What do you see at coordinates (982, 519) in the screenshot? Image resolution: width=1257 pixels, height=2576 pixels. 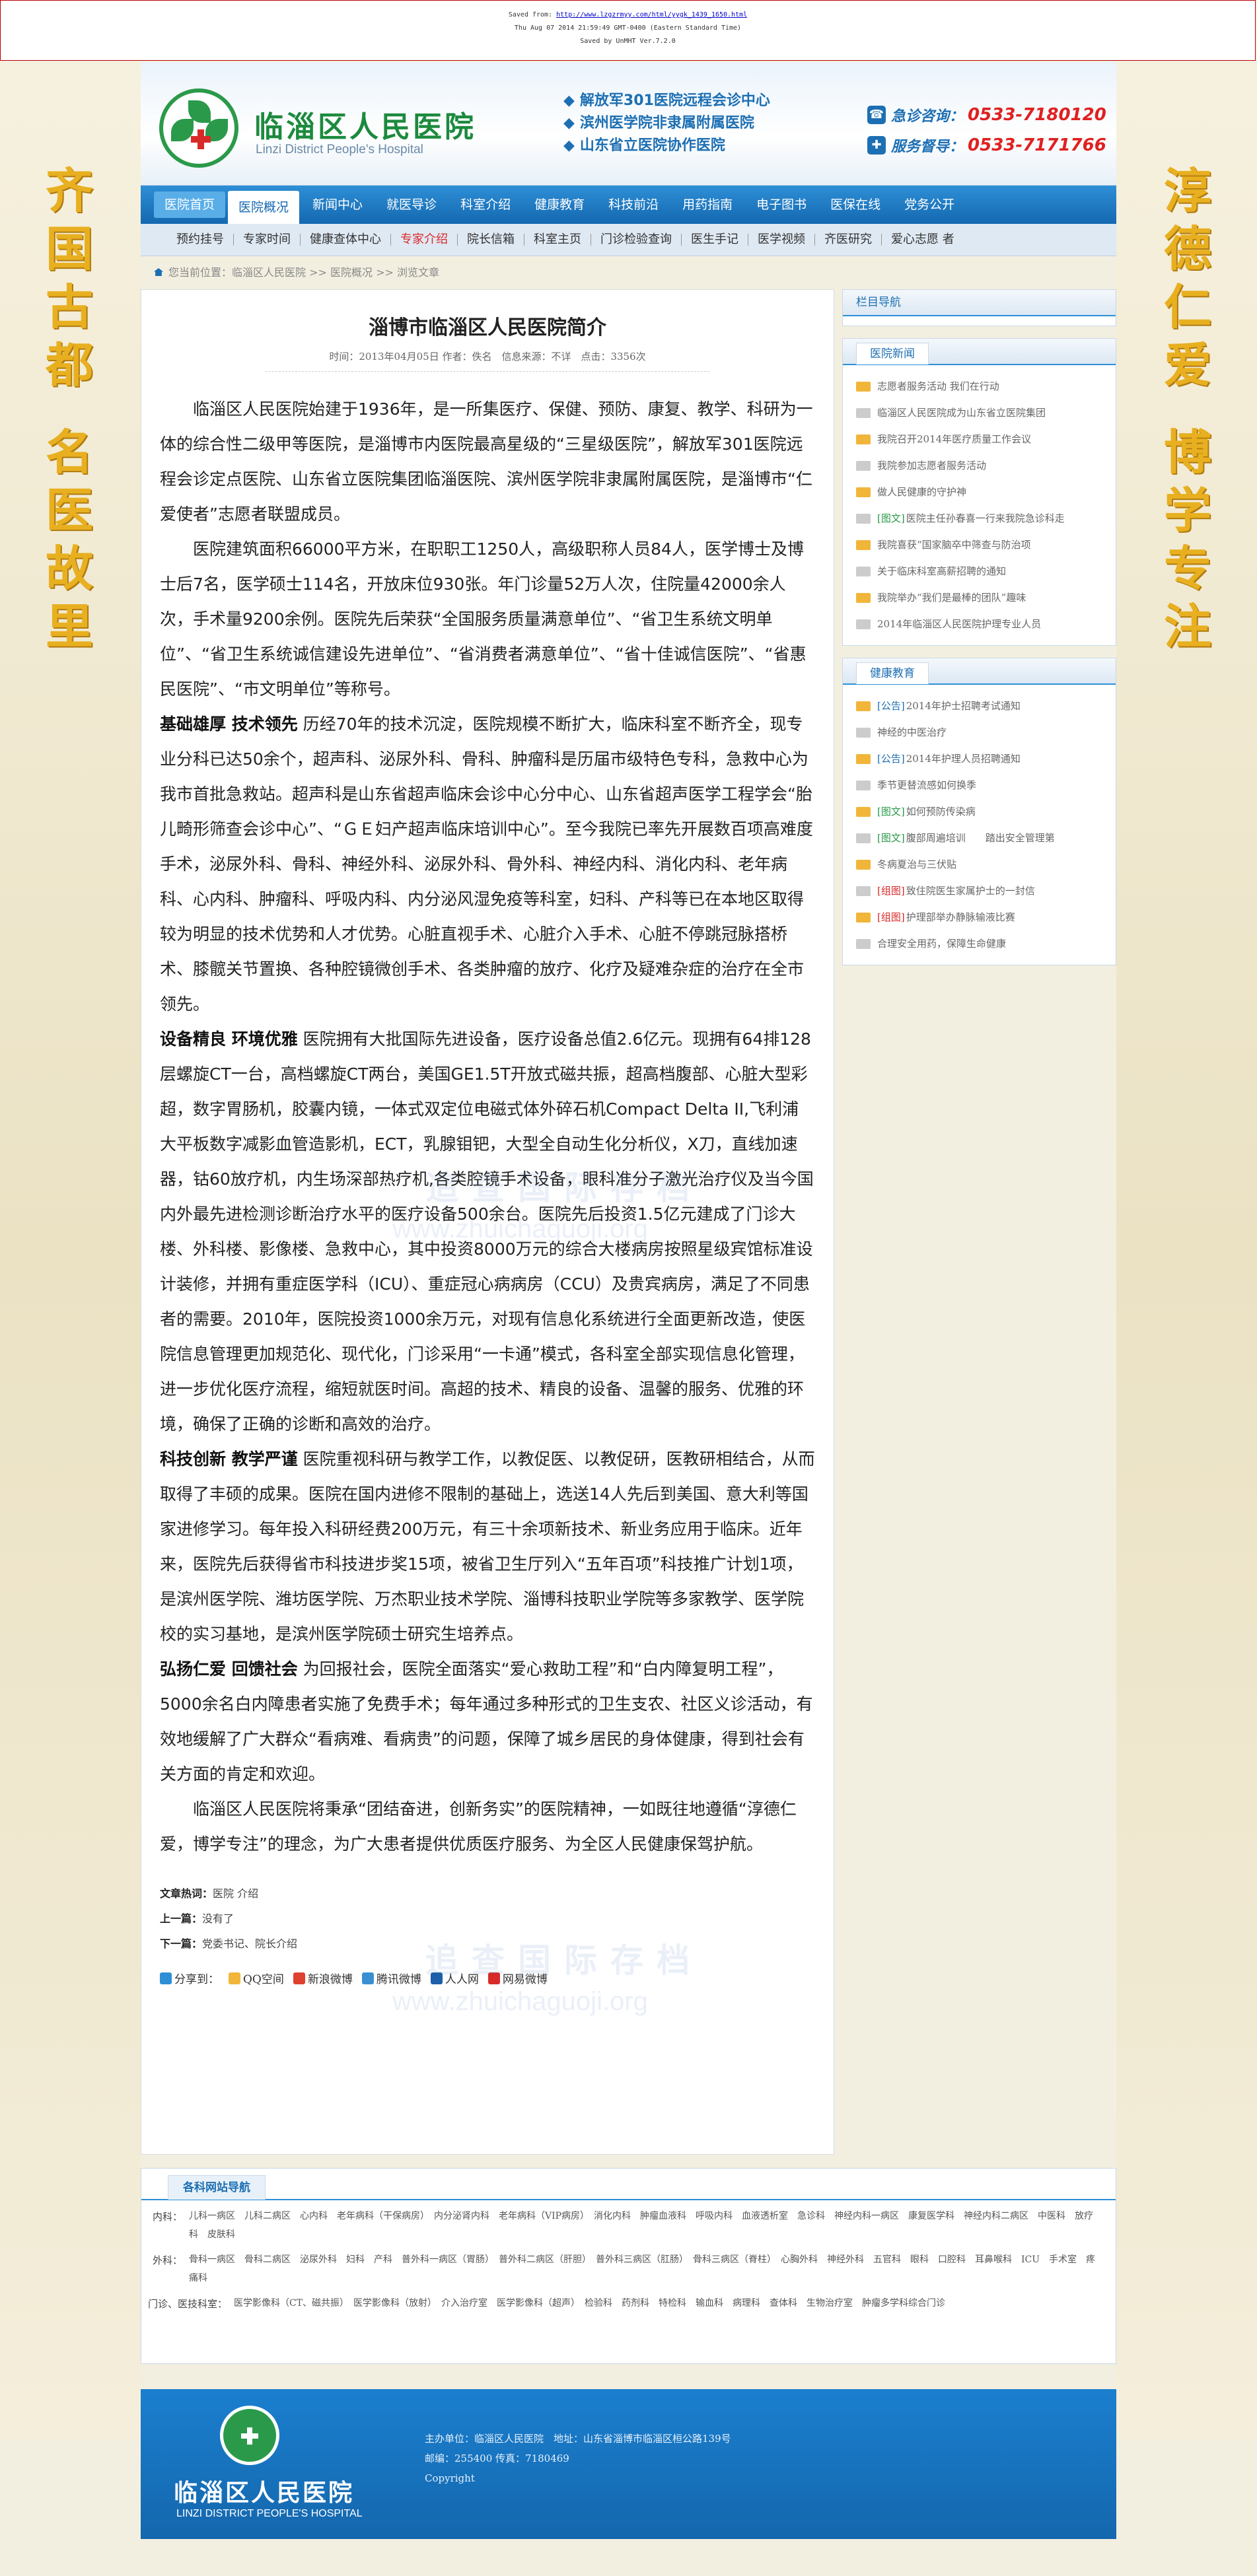 I see `list-item: [图文] 医院主任孙春喜一行来我院急诊科走` at bounding box center [982, 519].